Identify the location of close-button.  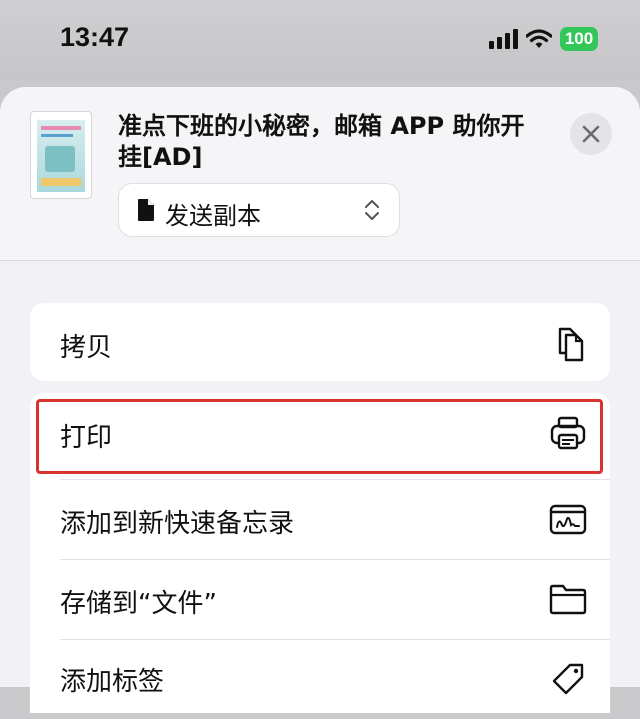
(591, 134).